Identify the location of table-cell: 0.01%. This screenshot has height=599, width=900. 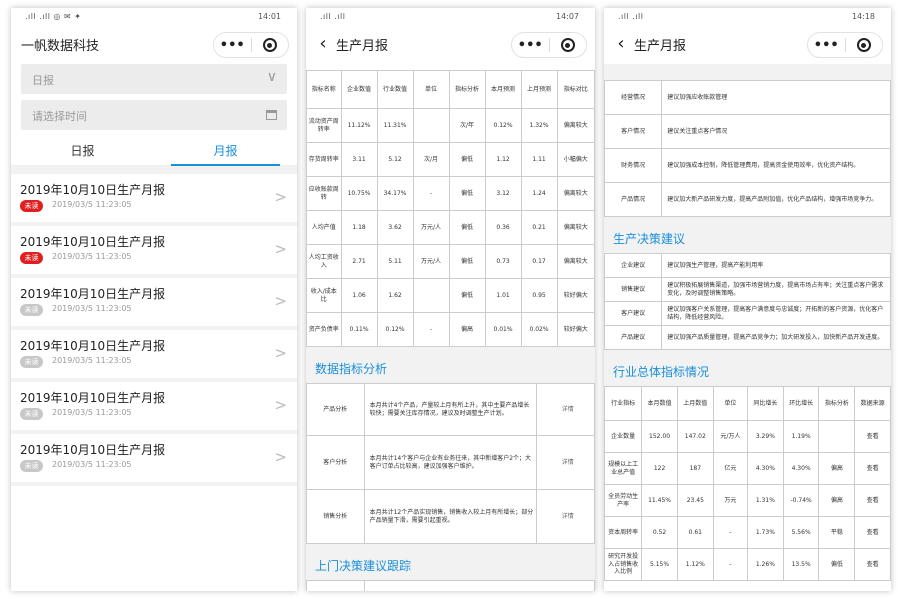
(503, 329).